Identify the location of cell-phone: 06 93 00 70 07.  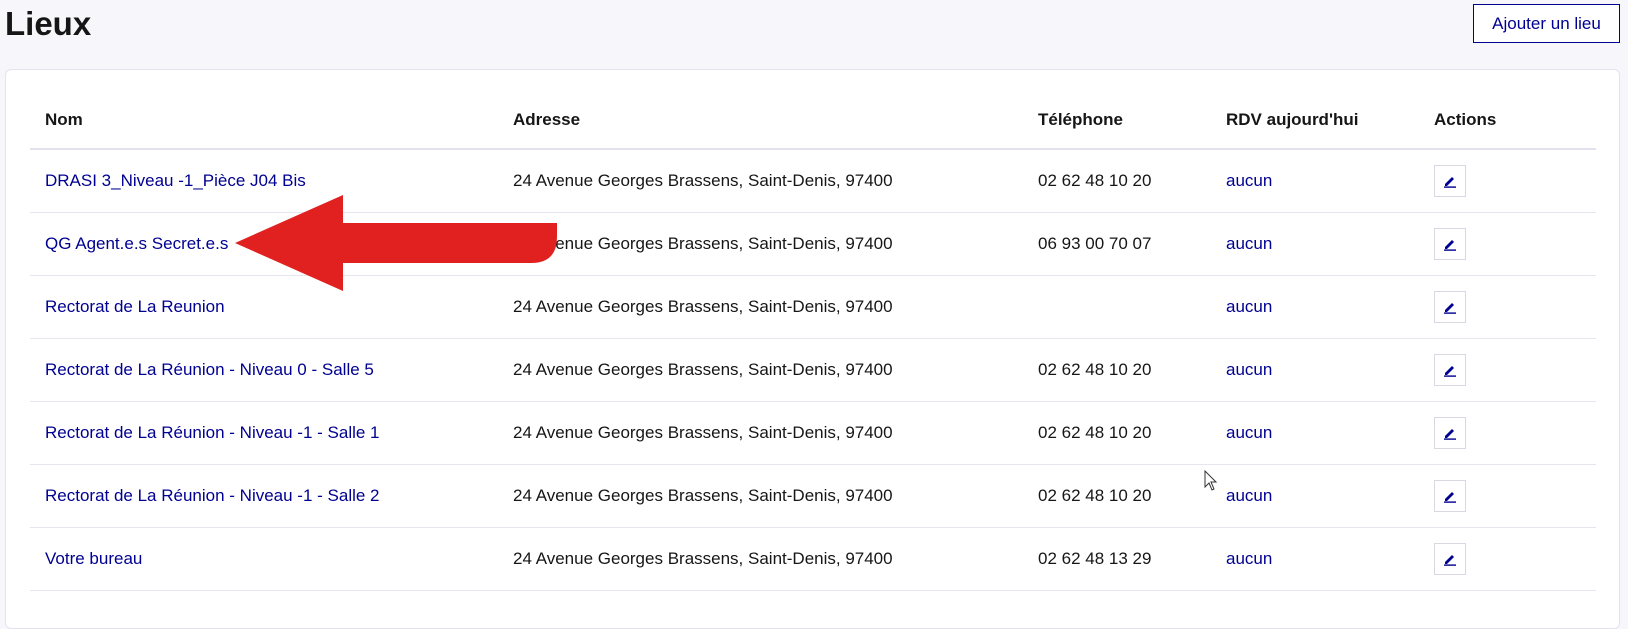
(1117, 244).